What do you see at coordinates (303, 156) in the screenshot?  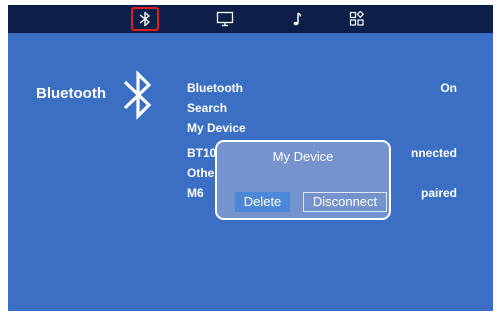 I see `dialog-title: My Device` at bounding box center [303, 156].